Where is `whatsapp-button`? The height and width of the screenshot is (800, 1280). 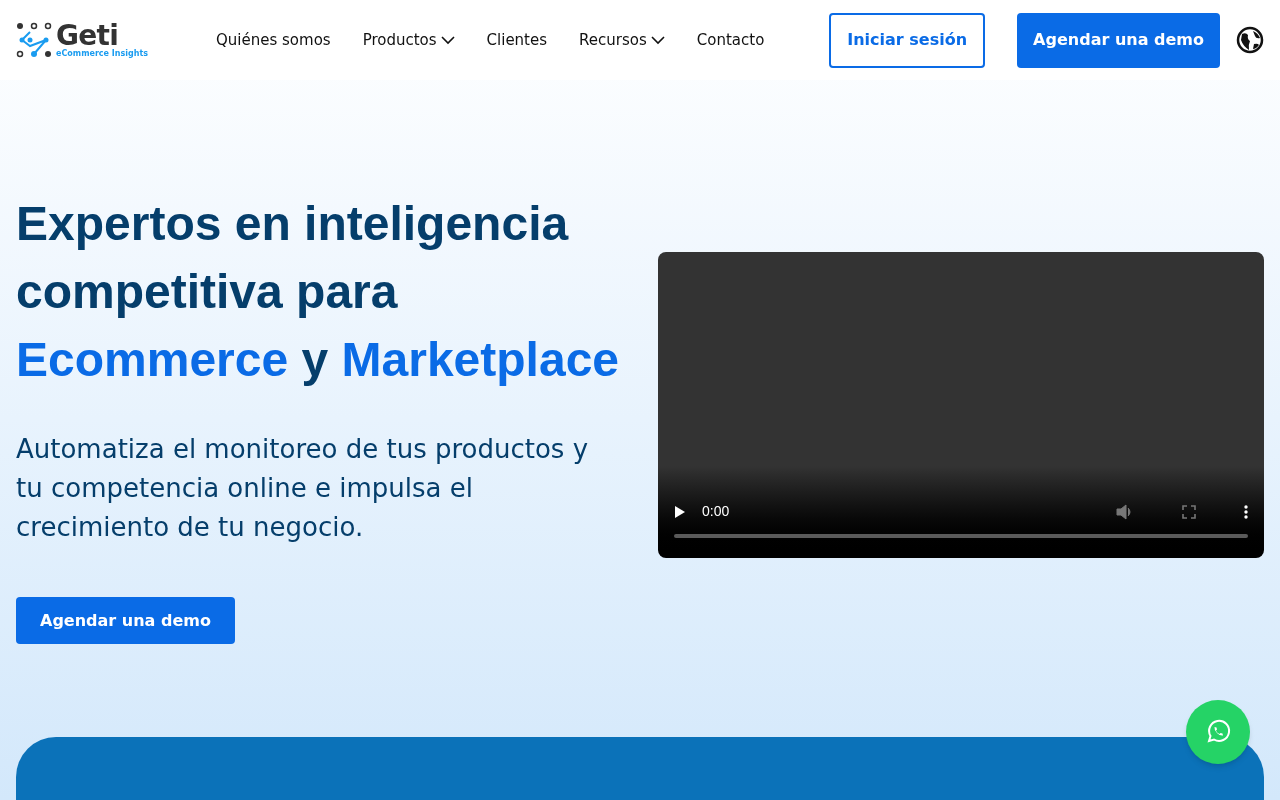
whatsapp-button is located at coordinates (1218, 732).